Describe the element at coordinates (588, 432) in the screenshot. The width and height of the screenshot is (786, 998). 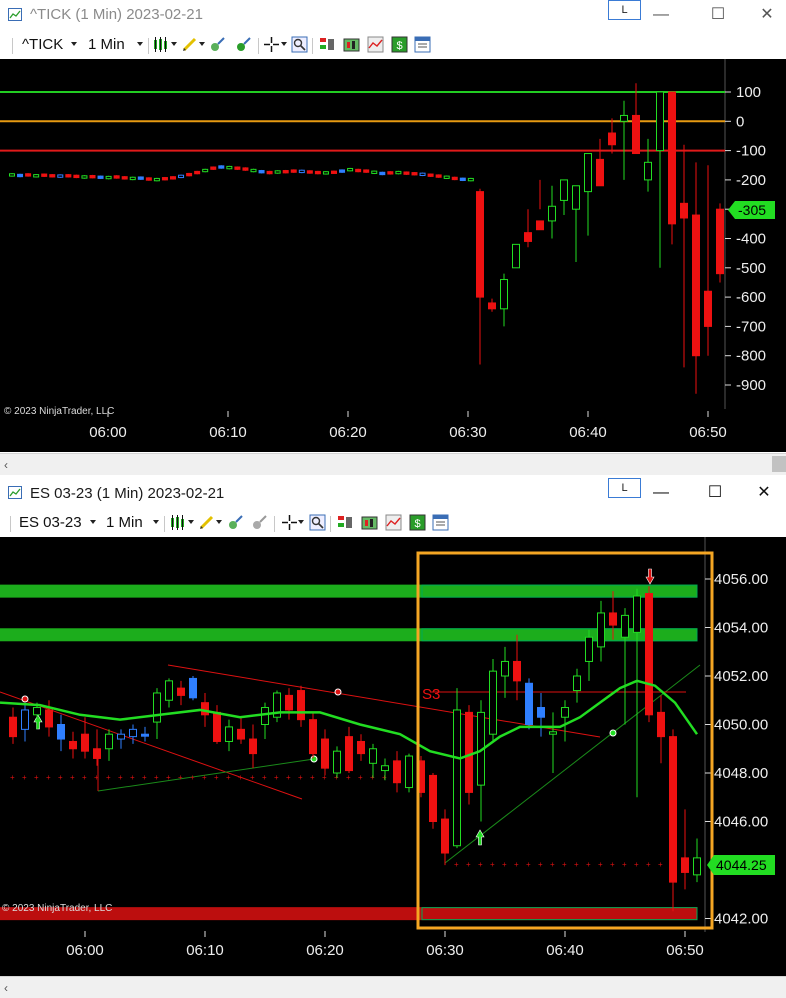
I see `x-tick-label: 06:40` at that location.